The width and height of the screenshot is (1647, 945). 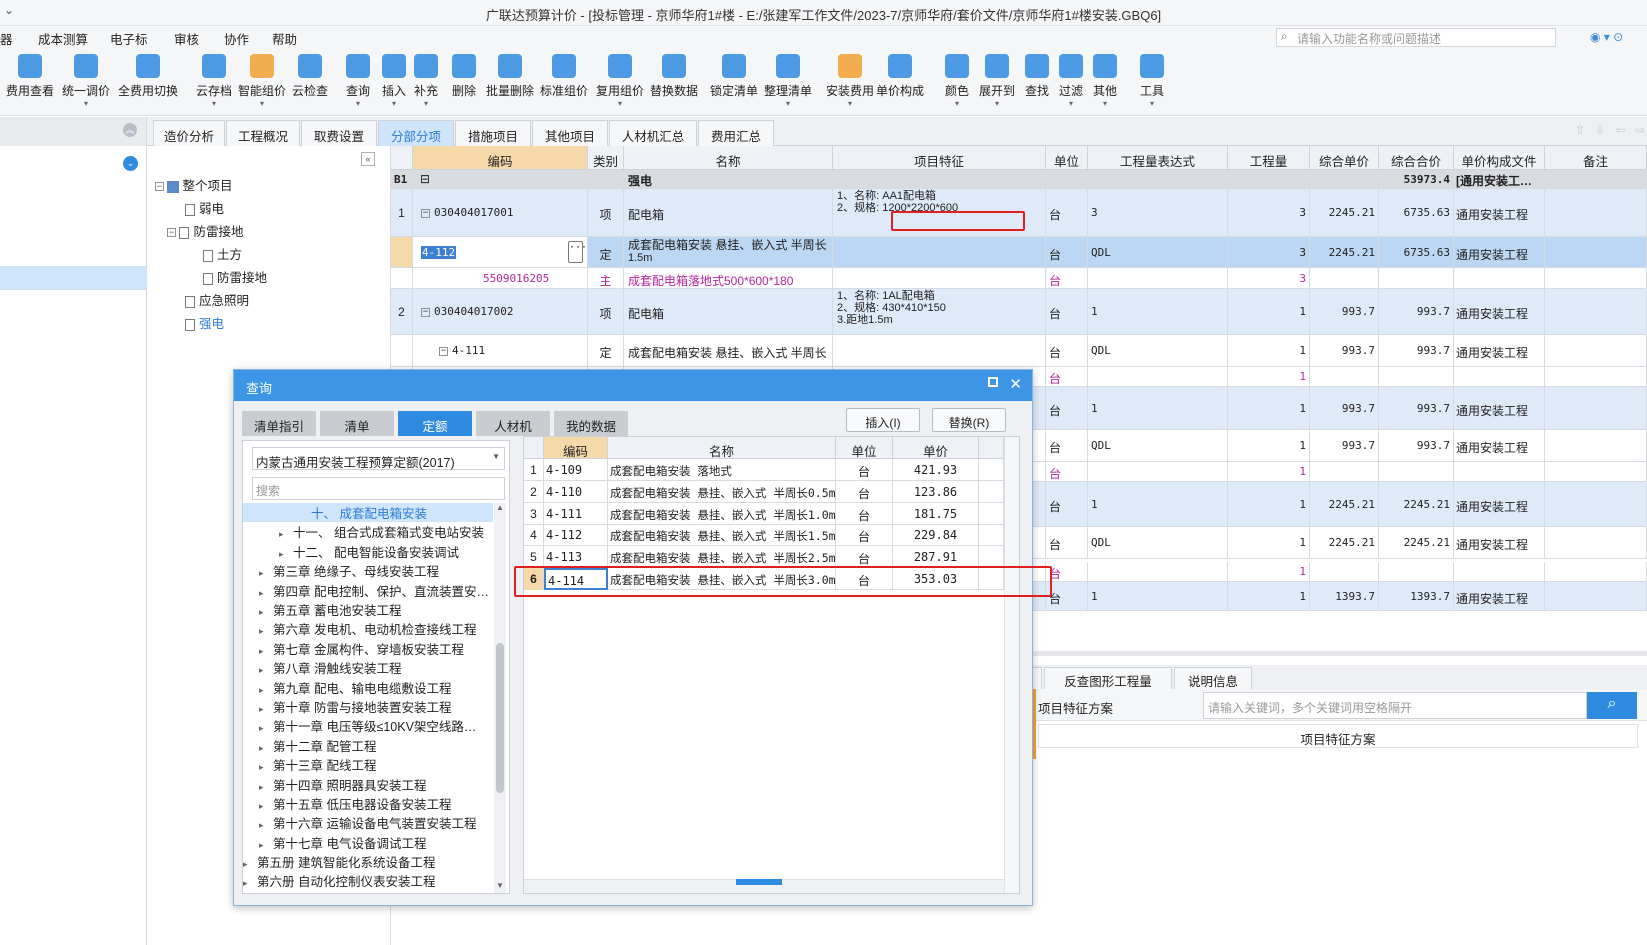 I want to click on row-code: −030404017002, so click(x=500, y=311).